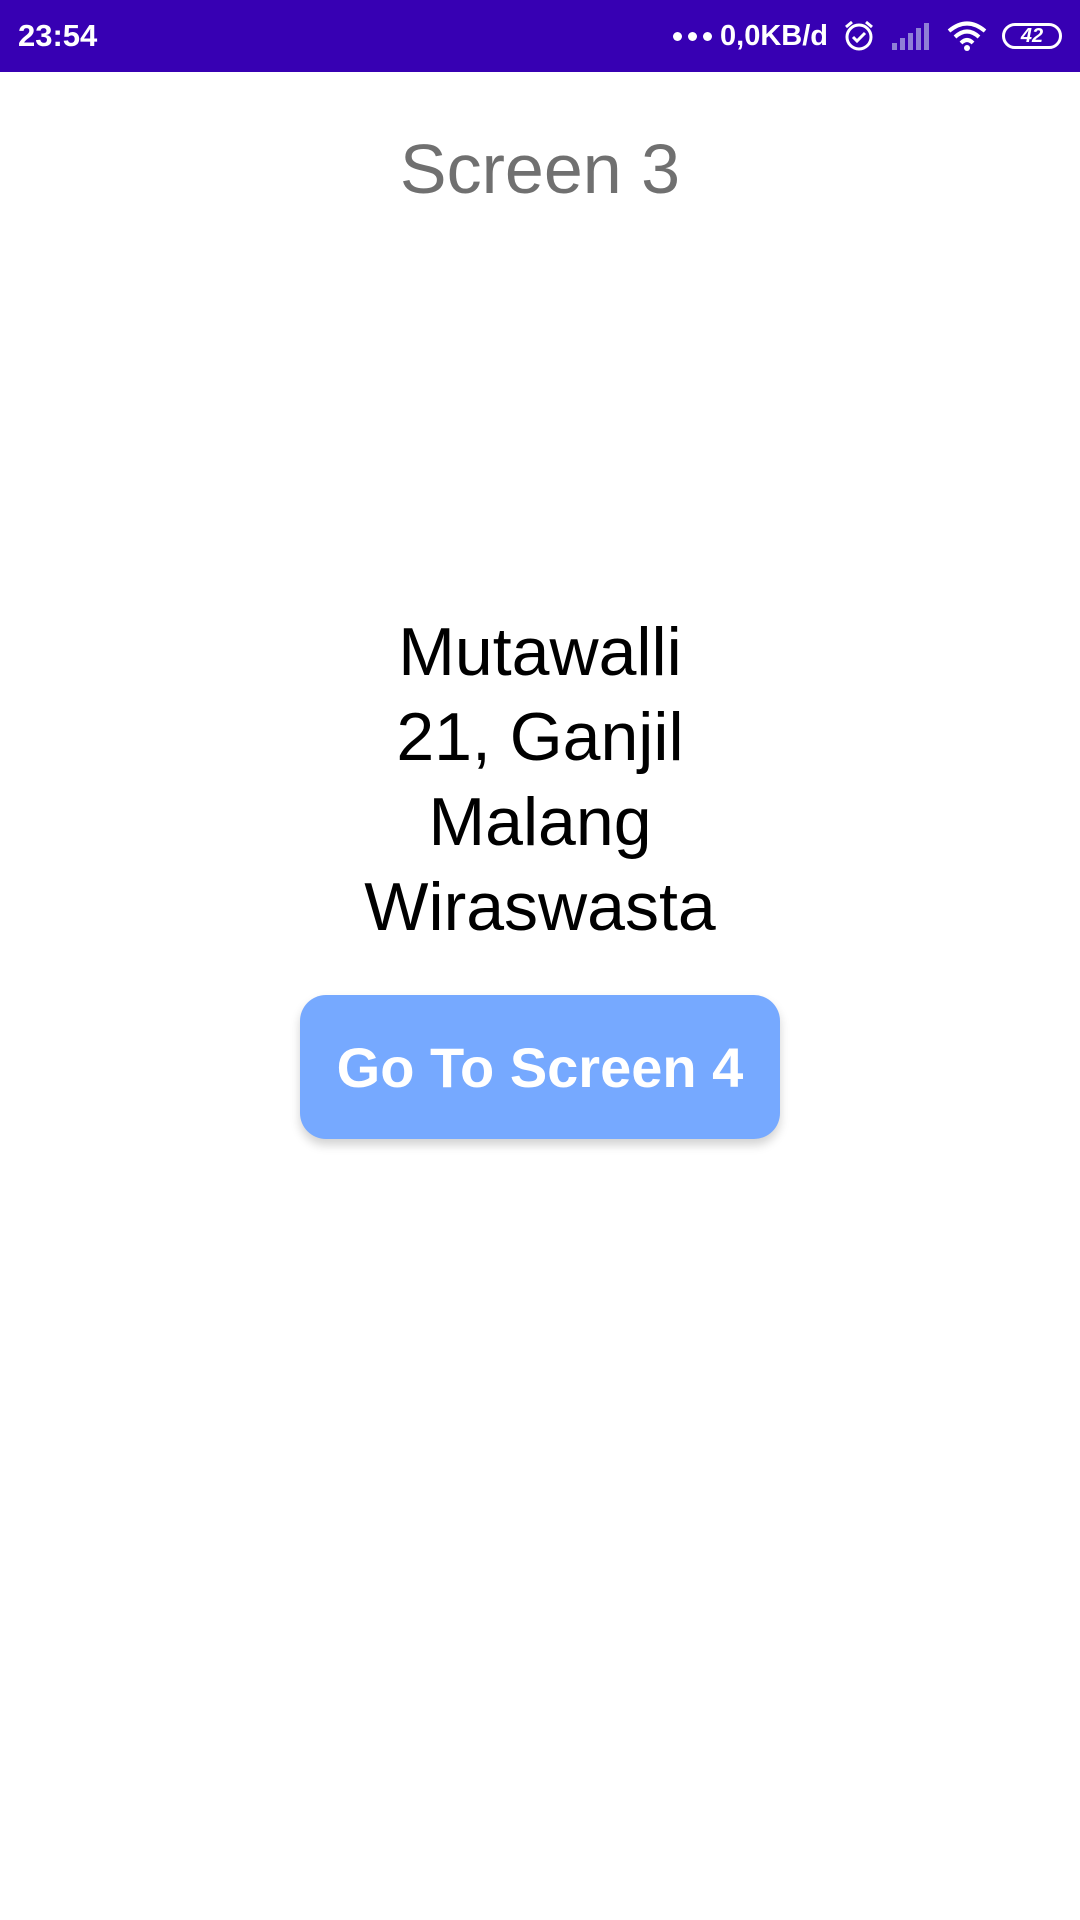  Describe the element at coordinates (540, 737) in the screenshot. I see `age-class-text: 21, Ganjil` at that location.